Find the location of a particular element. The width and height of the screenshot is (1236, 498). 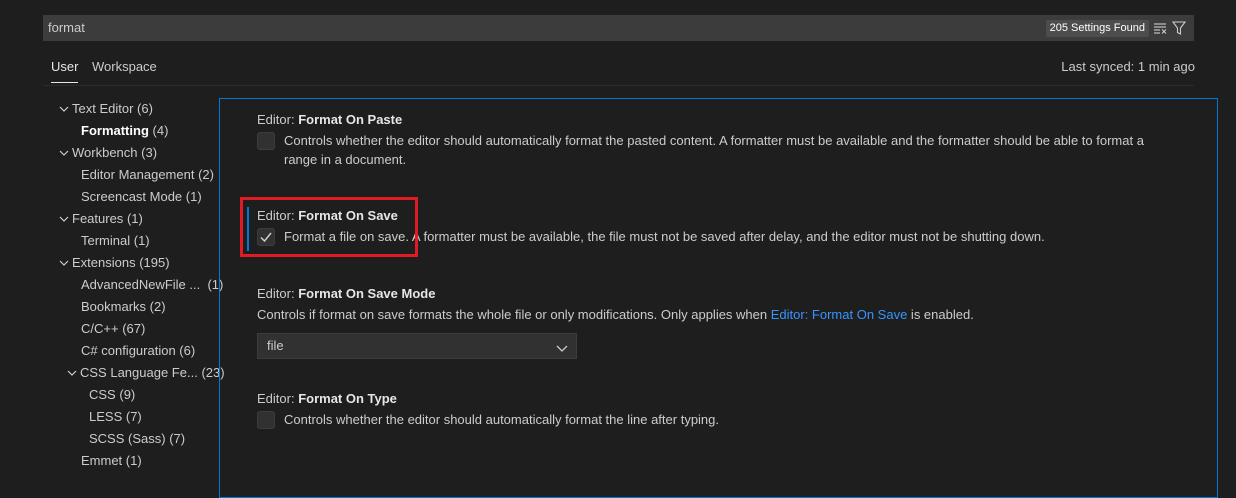

toc-item-cpp: C/C++ (67) is located at coordinates (113, 329).